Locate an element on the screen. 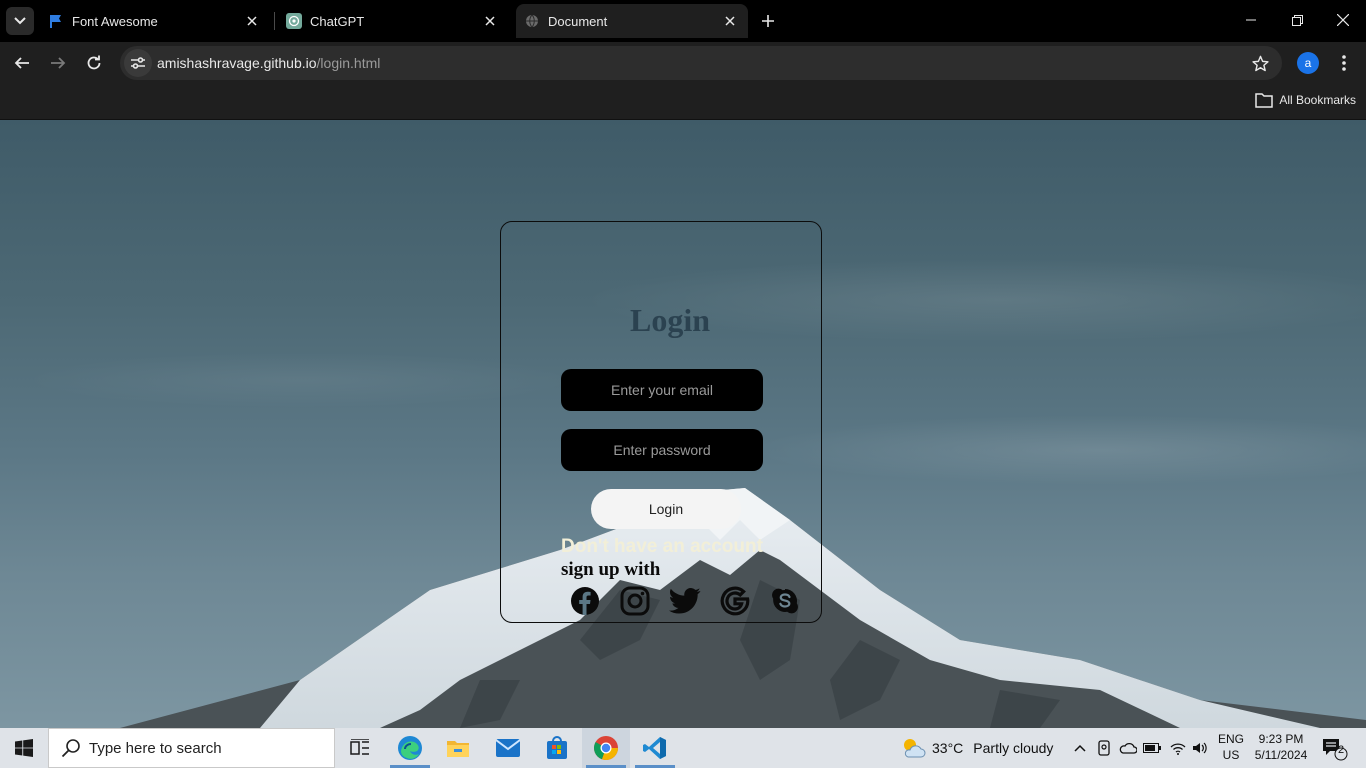  site-info-button is located at coordinates (138, 63).